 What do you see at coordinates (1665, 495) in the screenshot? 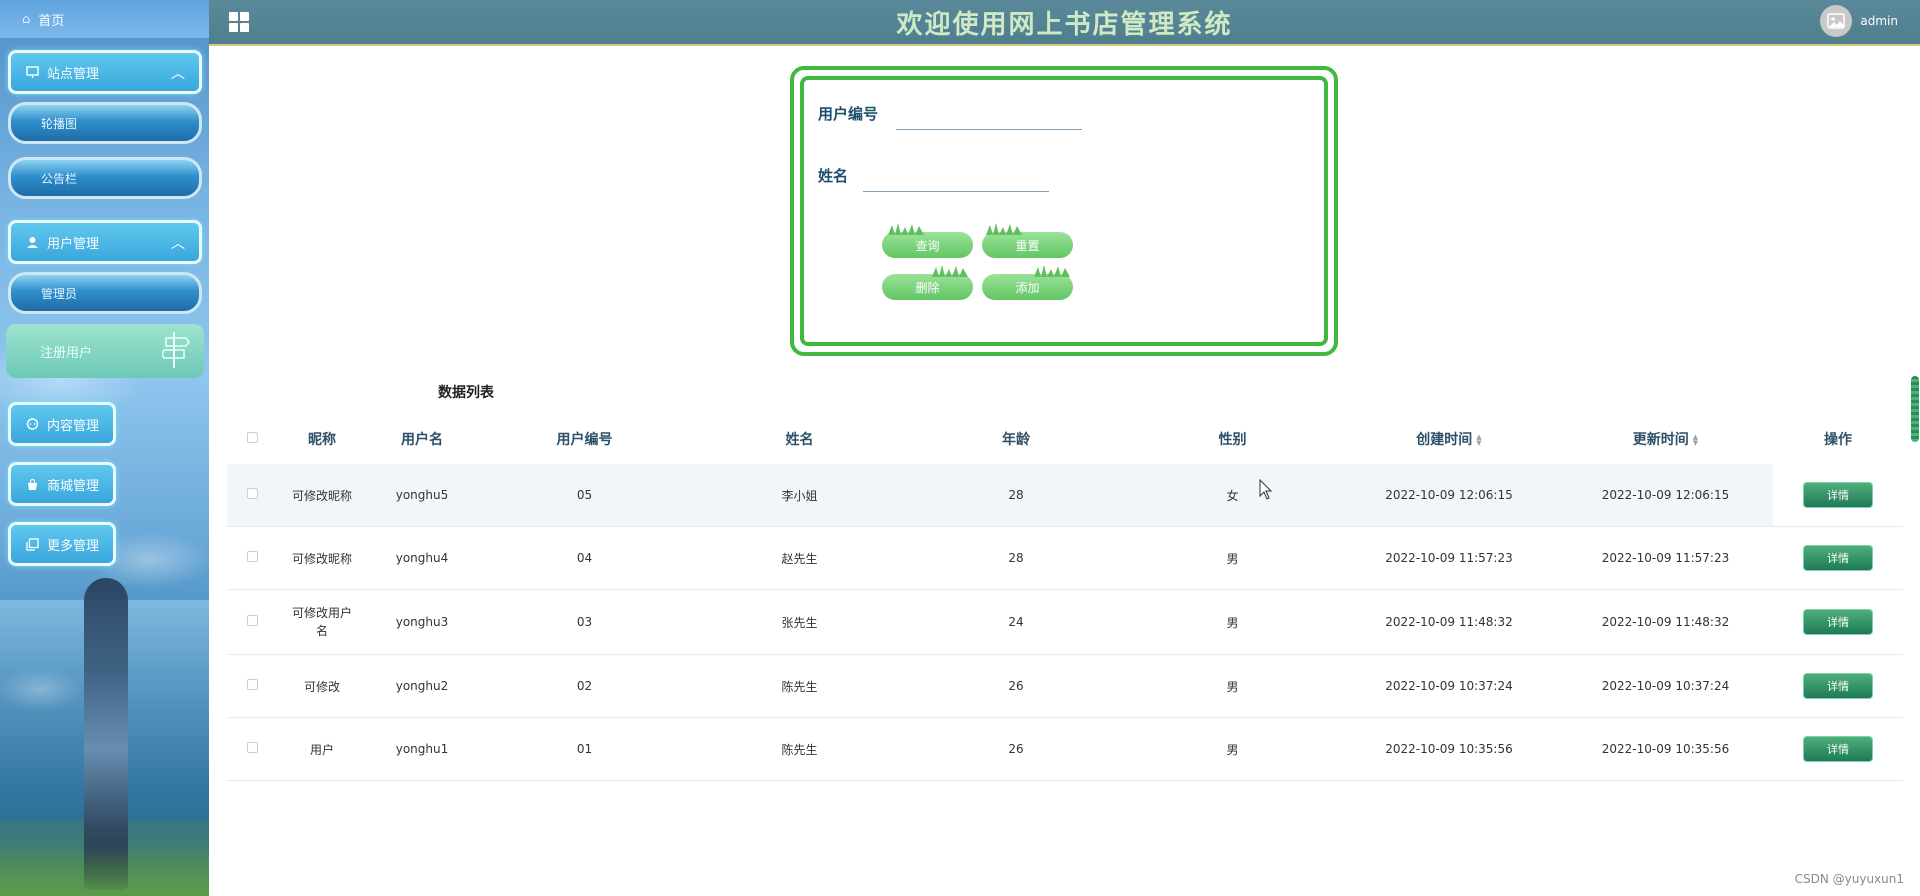
I see `cell-updated: 2022-10-09 12:06:15` at bounding box center [1665, 495].